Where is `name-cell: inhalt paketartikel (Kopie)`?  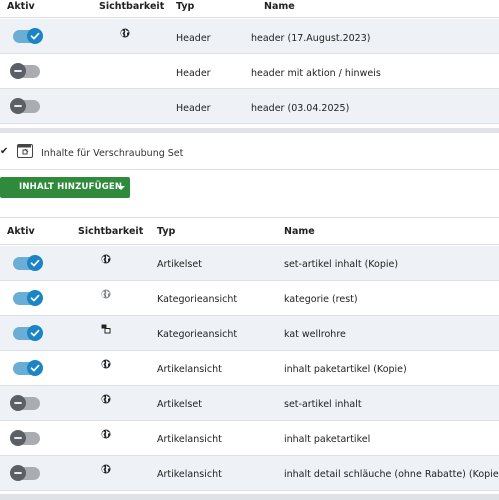
name-cell: inhalt paketartikel (Kopie) is located at coordinates (345, 369).